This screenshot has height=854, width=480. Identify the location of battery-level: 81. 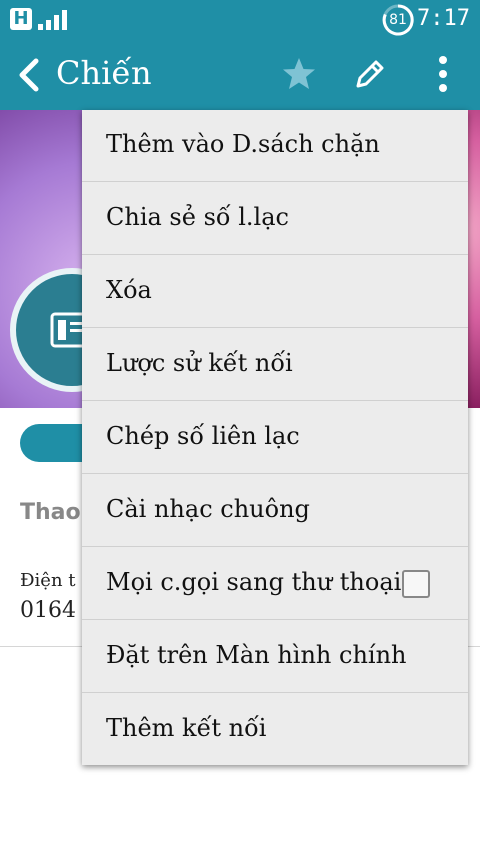
(398, 20).